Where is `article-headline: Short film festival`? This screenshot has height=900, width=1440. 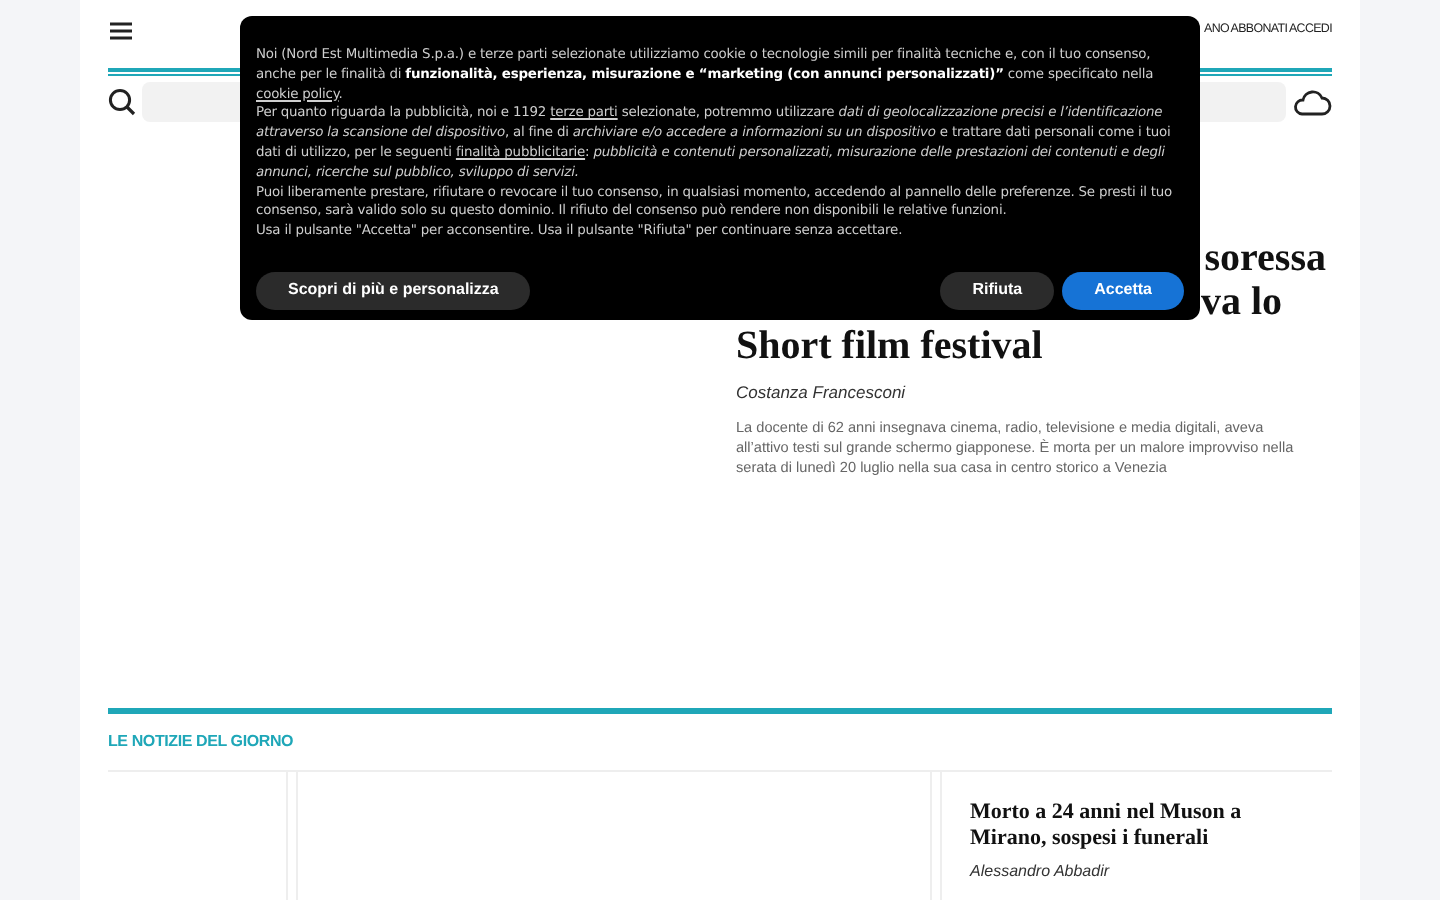 article-headline: Short film festival is located at coordinates (1028, 346).